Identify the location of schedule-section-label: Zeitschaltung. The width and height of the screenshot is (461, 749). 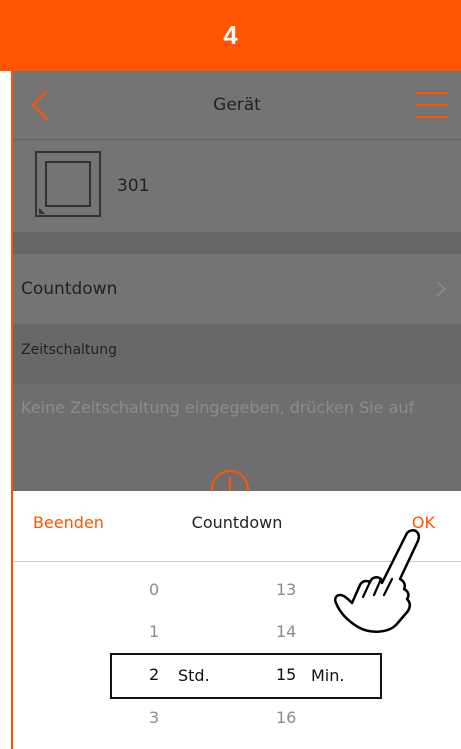
(69, 350).